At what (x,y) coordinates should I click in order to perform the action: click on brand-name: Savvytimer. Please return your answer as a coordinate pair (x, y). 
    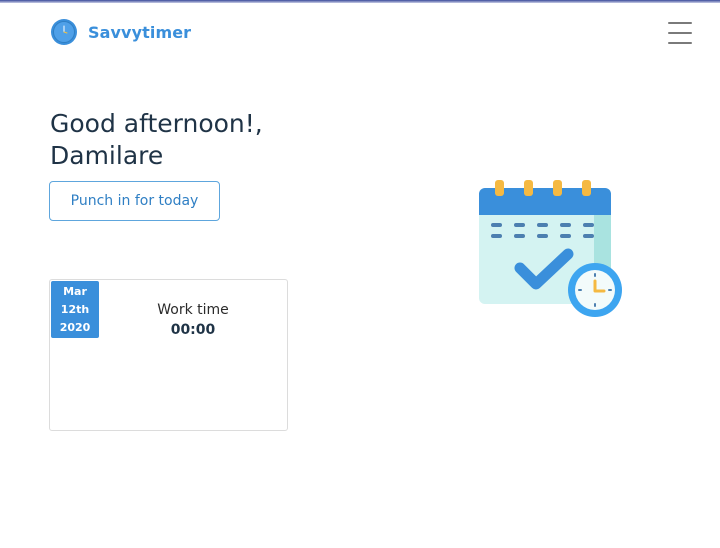
    Looking at the image, I should click on (140, 32).